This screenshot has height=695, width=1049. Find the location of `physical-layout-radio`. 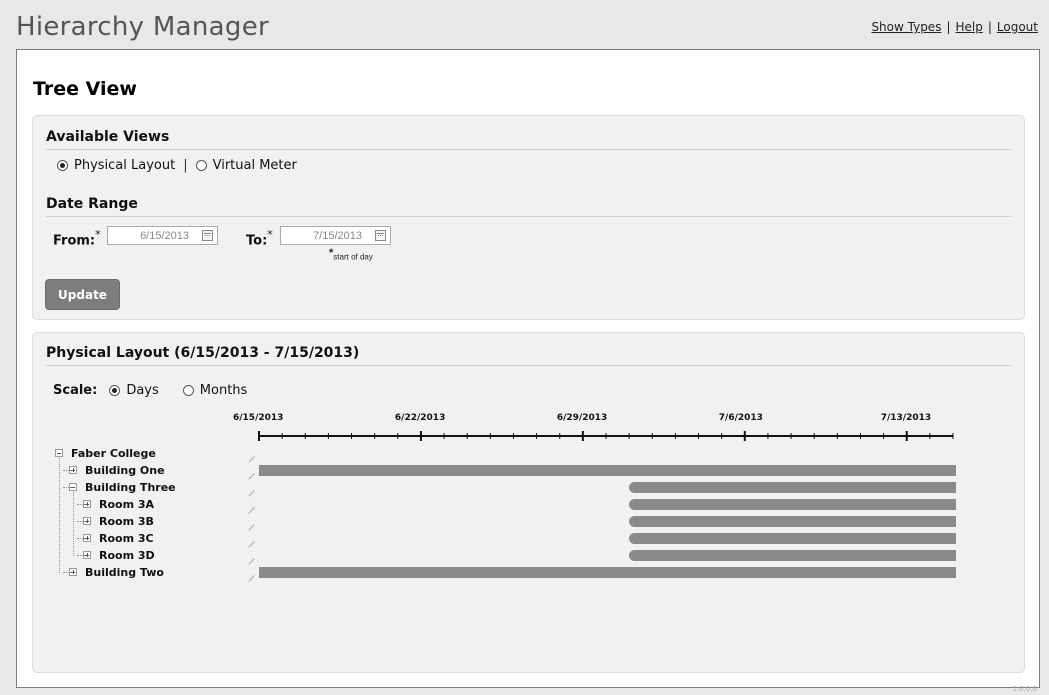

physical-layout-radio is located at coordinates (62, 165).